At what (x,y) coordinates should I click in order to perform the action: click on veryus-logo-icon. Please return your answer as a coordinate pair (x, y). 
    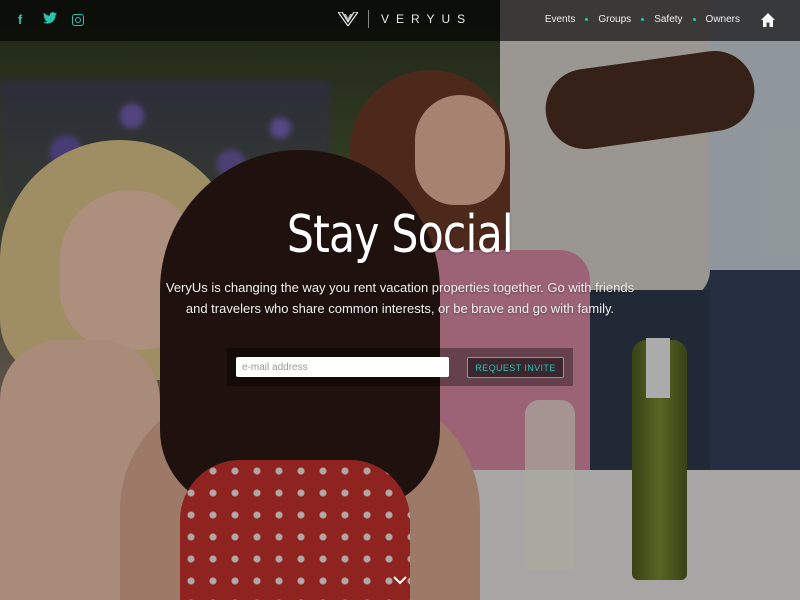
    Looking at the image, I should click on (348, 19).